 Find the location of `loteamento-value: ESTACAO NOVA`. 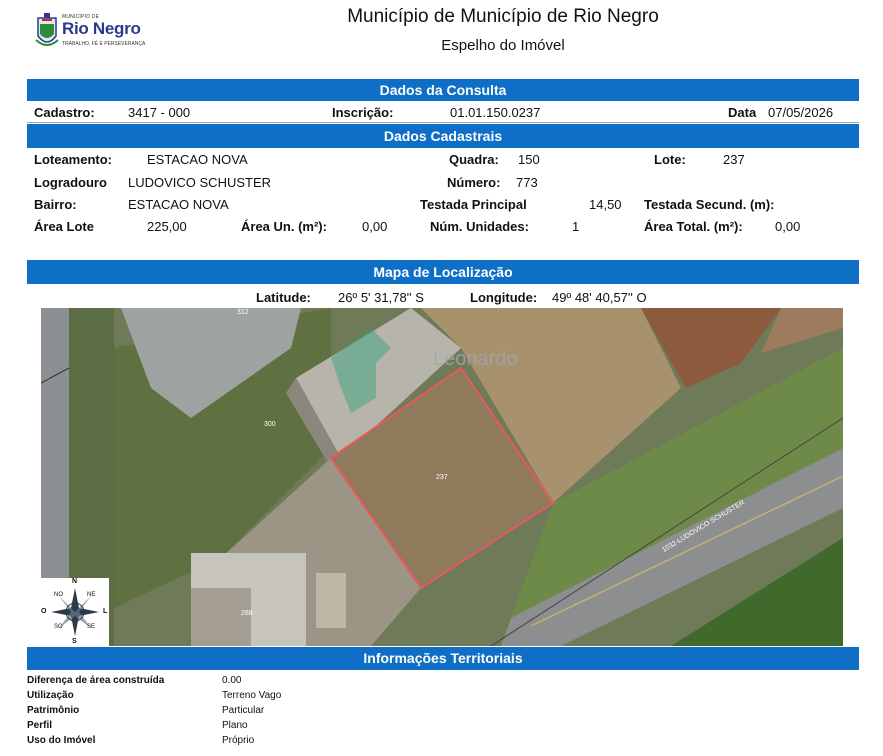

loteamento-value: ESTACAO NOVA is located at coordinates (197, 159).